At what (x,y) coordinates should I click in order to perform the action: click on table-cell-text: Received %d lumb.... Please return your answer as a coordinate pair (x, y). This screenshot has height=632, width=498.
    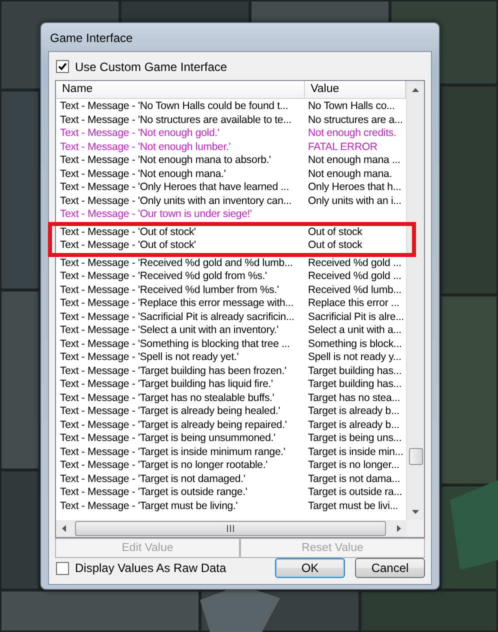
    Looking at the image, I should click on (354, 290).